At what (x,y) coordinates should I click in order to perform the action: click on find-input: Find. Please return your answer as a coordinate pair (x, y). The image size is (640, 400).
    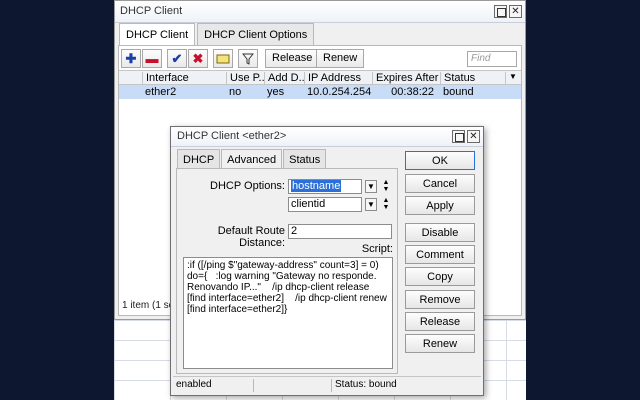
    Looking at the image, I should click on (492, 59).